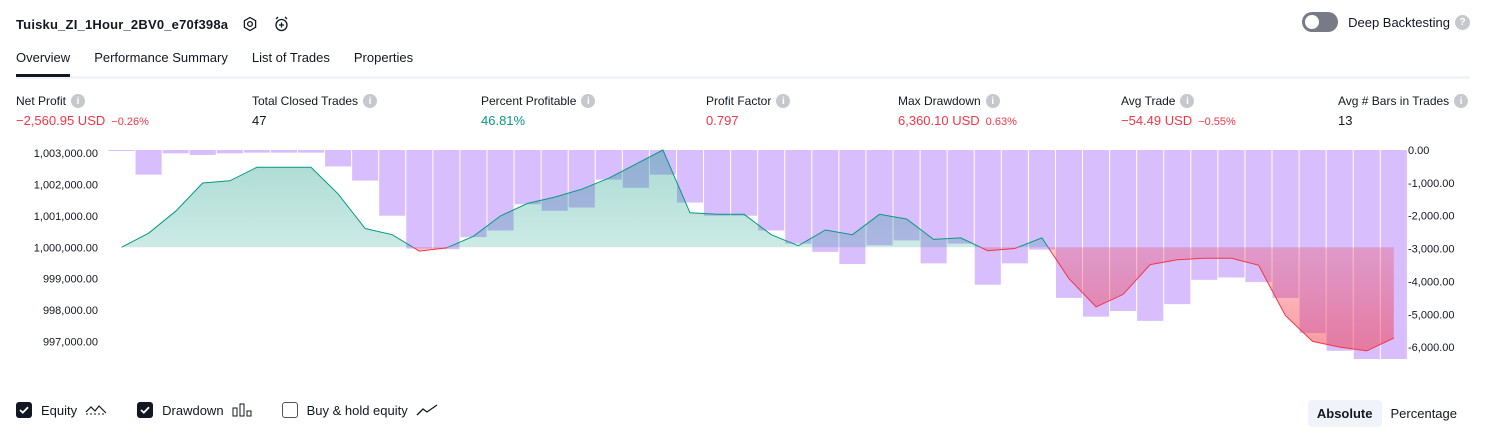 The image size is (1486, 438). What do you see at coordinates (259, 120) in the screenshot?
I see `metric-value: 47` at bounding box center [259, 120].